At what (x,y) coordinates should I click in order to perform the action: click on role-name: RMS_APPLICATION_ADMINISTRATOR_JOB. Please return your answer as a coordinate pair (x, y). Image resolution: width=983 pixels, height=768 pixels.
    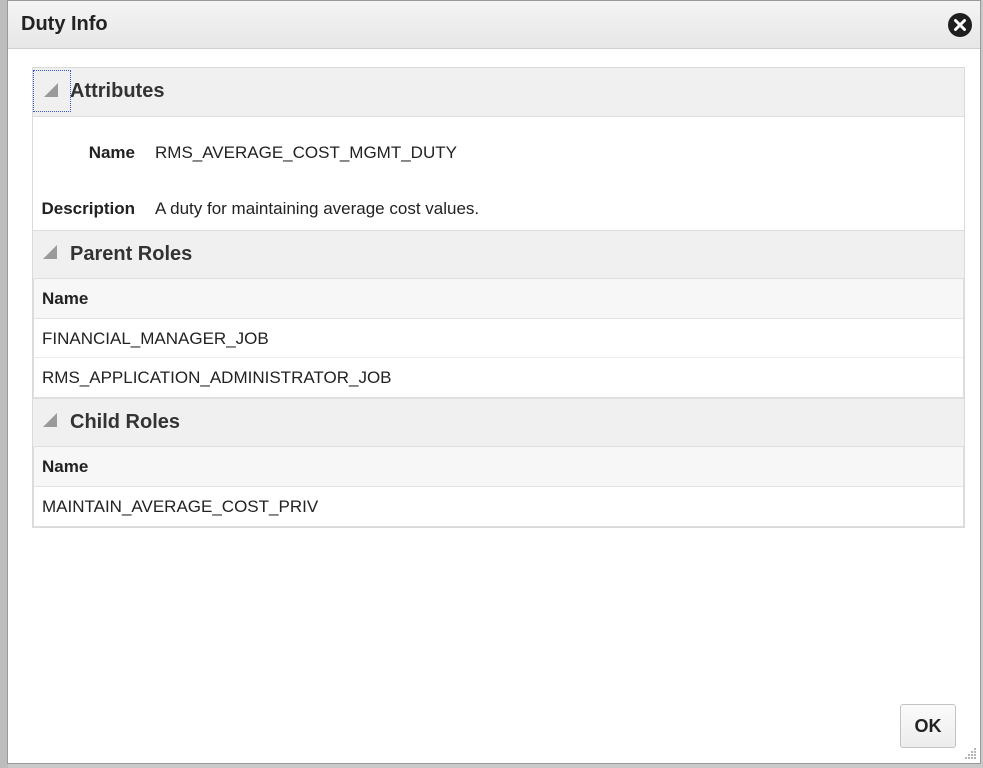
    Looking at the image, I should click on (217, 377).